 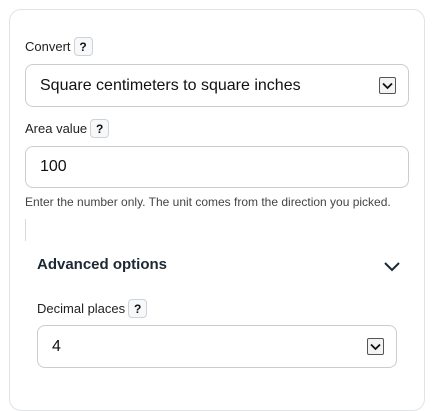 What do you see at coordinates (83, 46) in the screenshot?
I see `convert-help-button: ?` at bounding box center [83, 46].